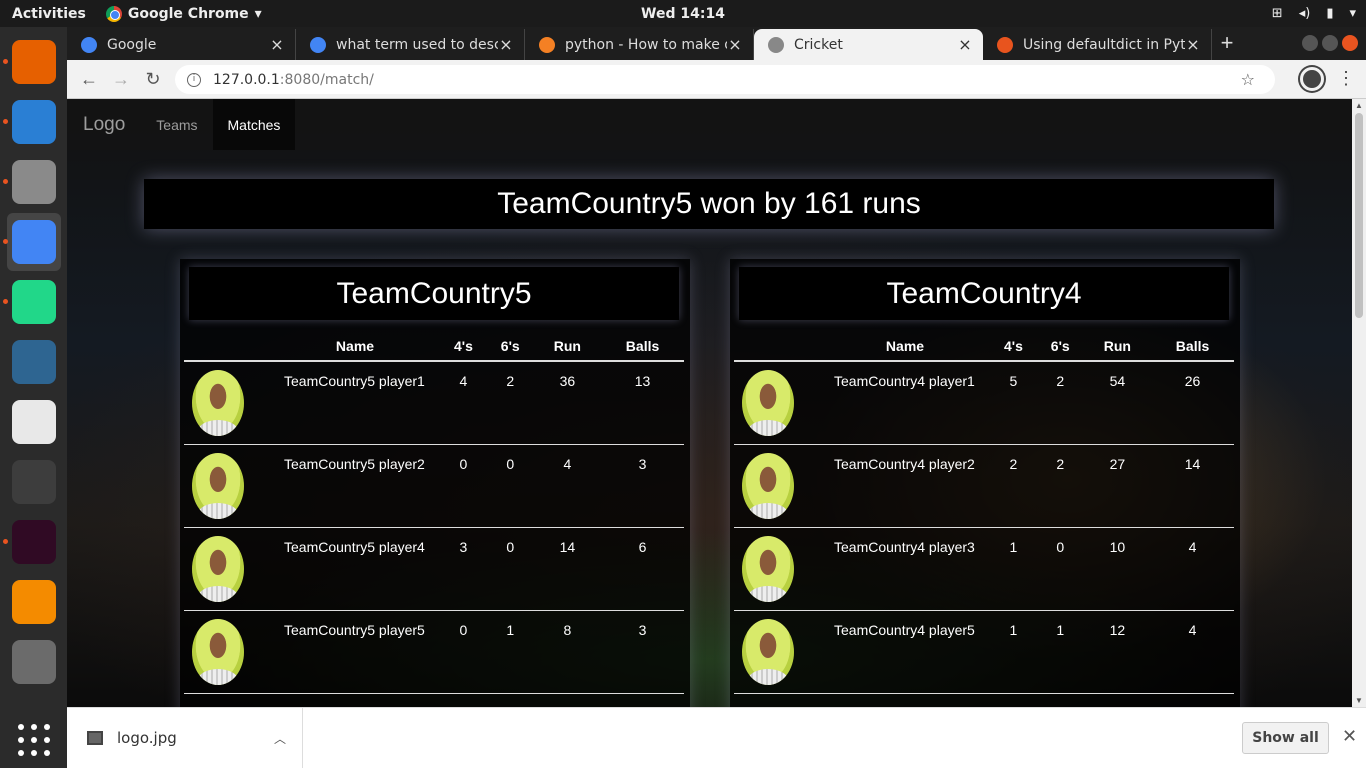 The width and height of the screenshot is (1366, 768). What do you see at coordinates (1310, 43) in the screenshot?
I see `minimize-button` at bounding box center [1310, 43].